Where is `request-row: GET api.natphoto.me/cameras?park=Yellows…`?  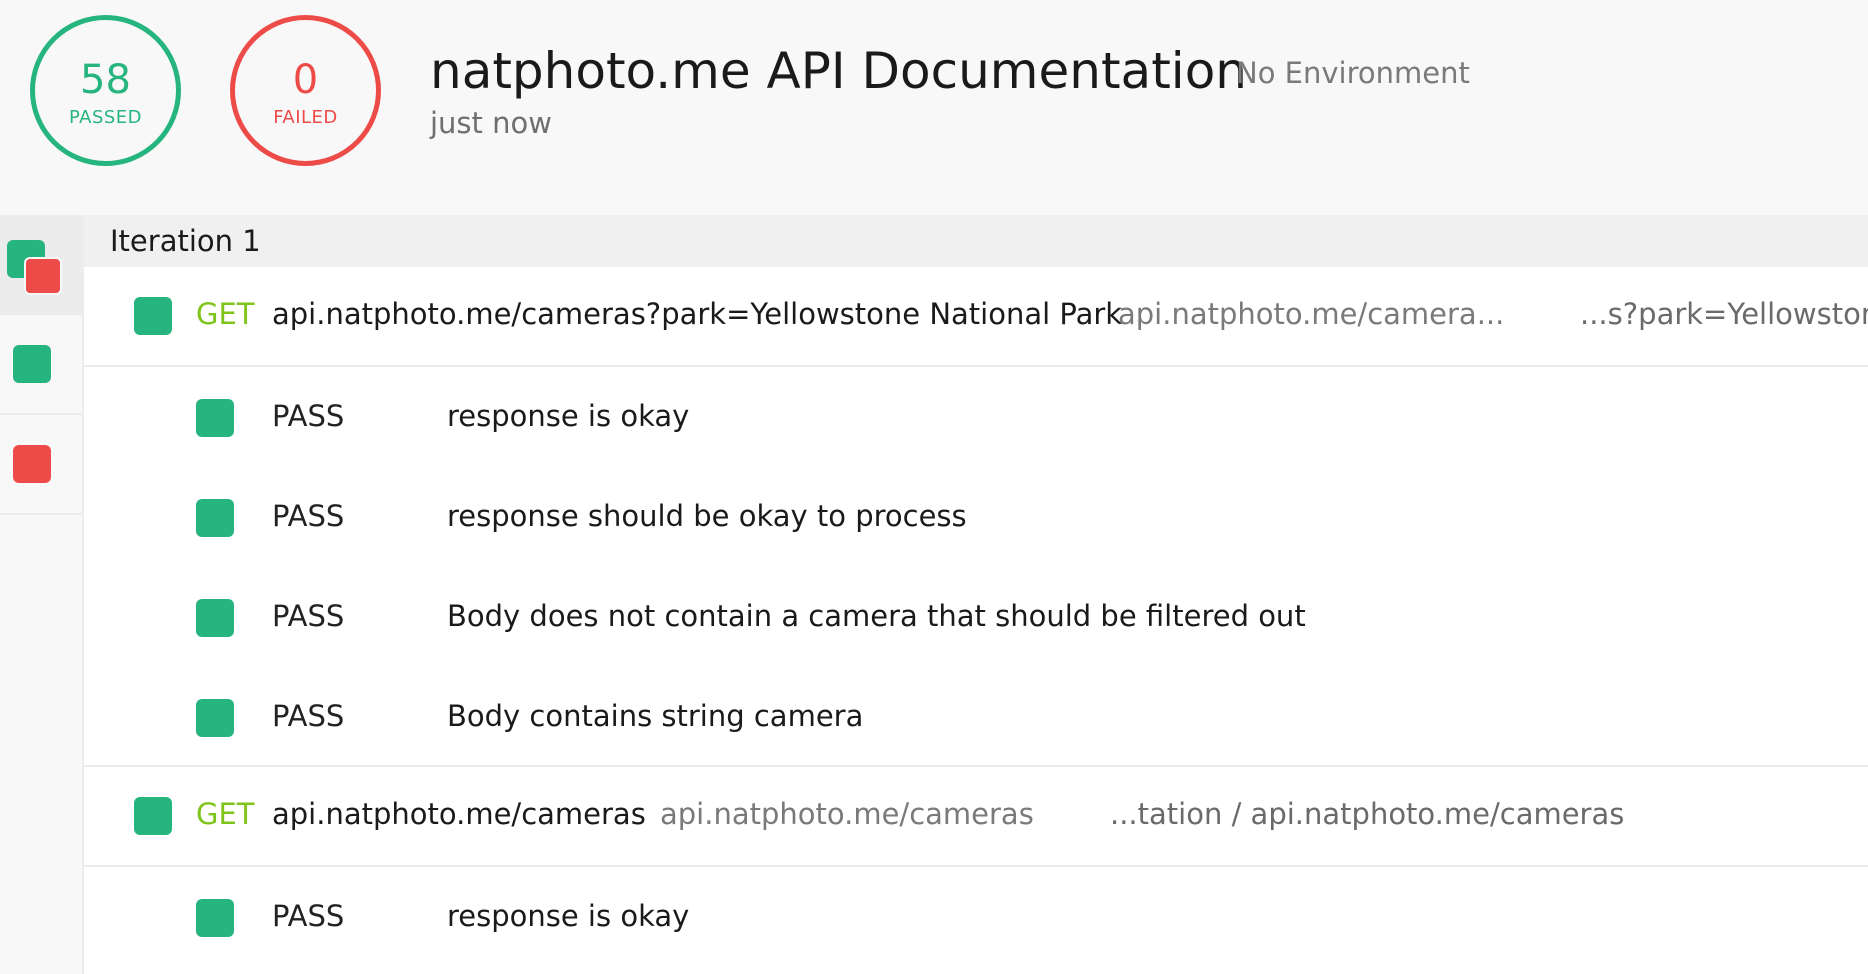
request-row: GET api.natphoto.me/cameras?park=Yellows… is located at coordinates (976, 317).